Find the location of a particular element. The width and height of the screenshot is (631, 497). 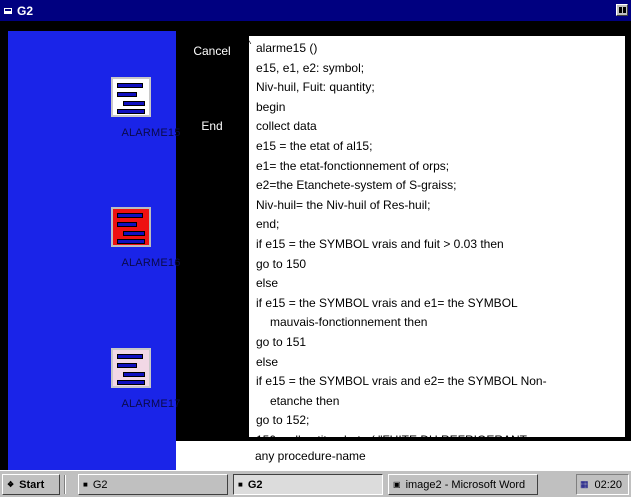

code-line: e15 = the etat of al15; is located at coordinates (314, 145).